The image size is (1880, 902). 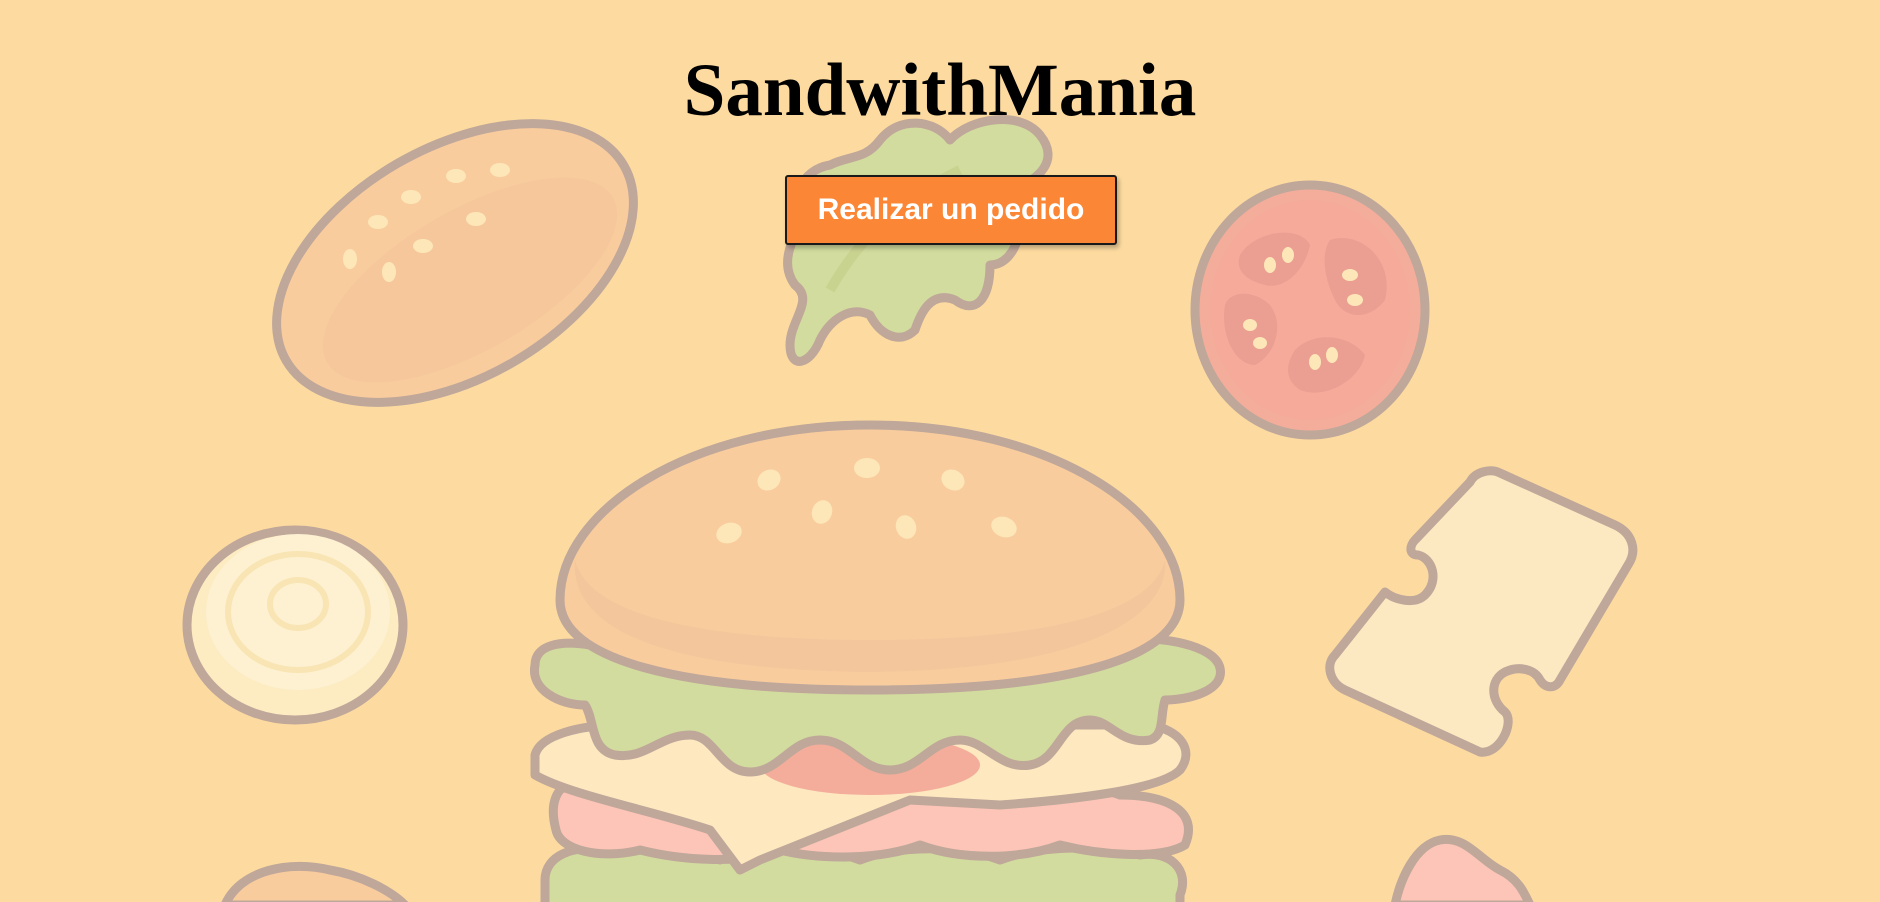 I want to click on place-order-button: Realizar un pedido, so click(x=951, y=210).